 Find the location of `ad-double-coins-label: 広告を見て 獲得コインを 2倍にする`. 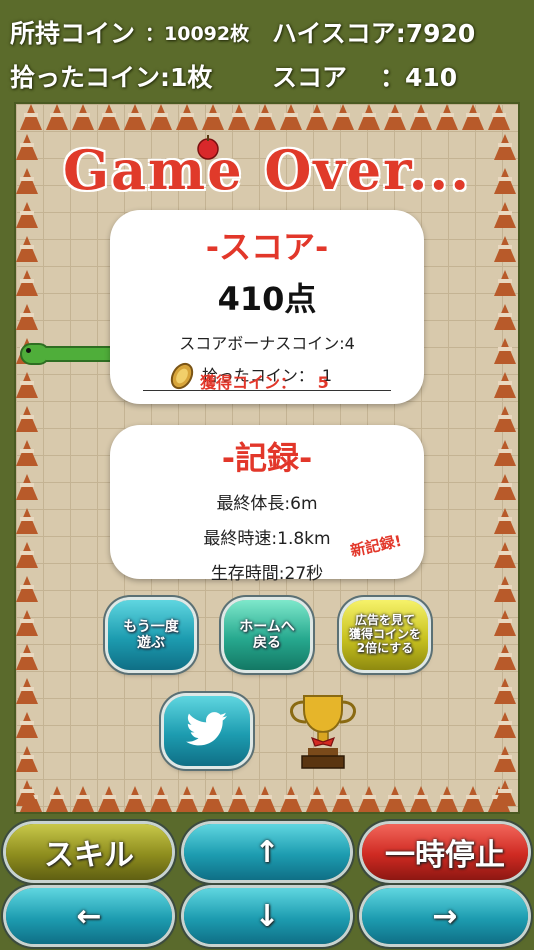

ad-double-coins-label: 広告を見て 獲得コインを 2倍にする is located at coordinates (384, 634).